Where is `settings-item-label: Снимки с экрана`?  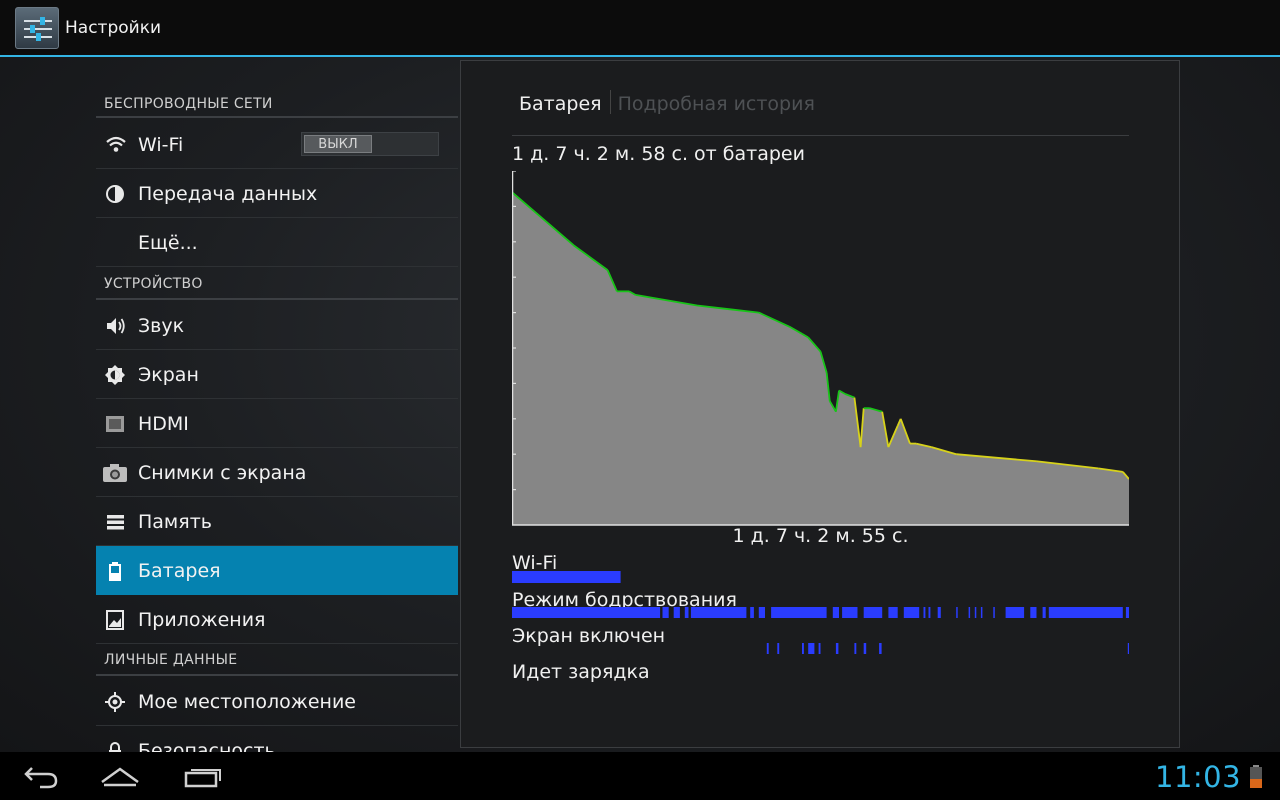
settings-item-label: Снимки с экрана is located at coordinates (222, 473).